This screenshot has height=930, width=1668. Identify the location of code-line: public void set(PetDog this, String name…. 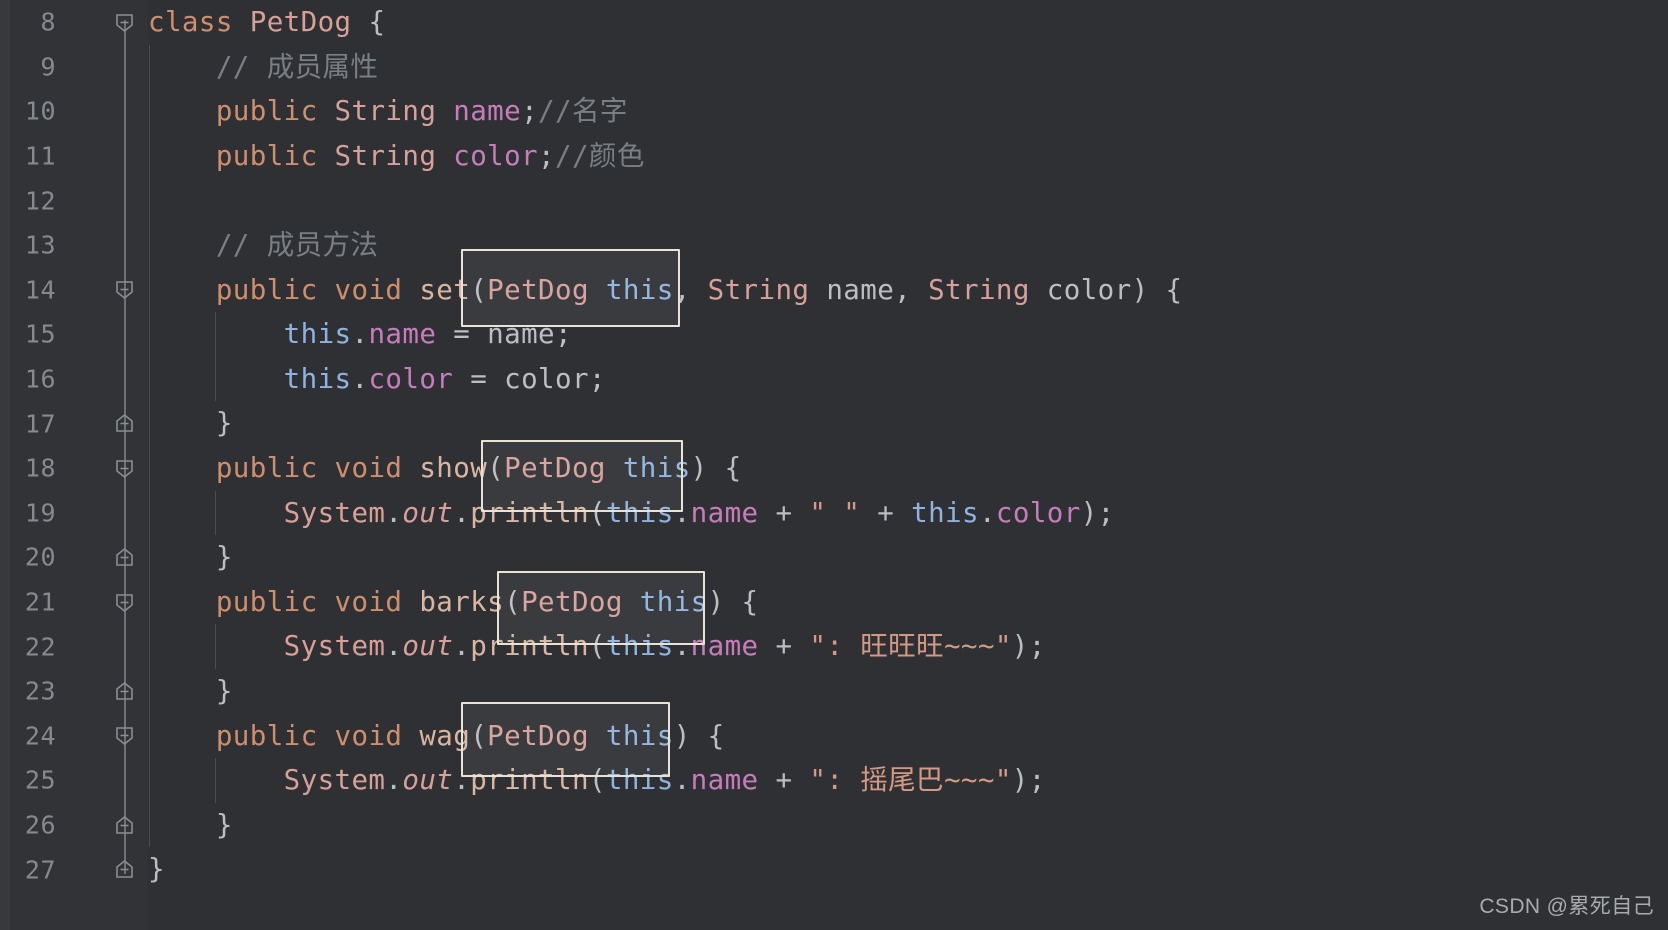
(908, 290).